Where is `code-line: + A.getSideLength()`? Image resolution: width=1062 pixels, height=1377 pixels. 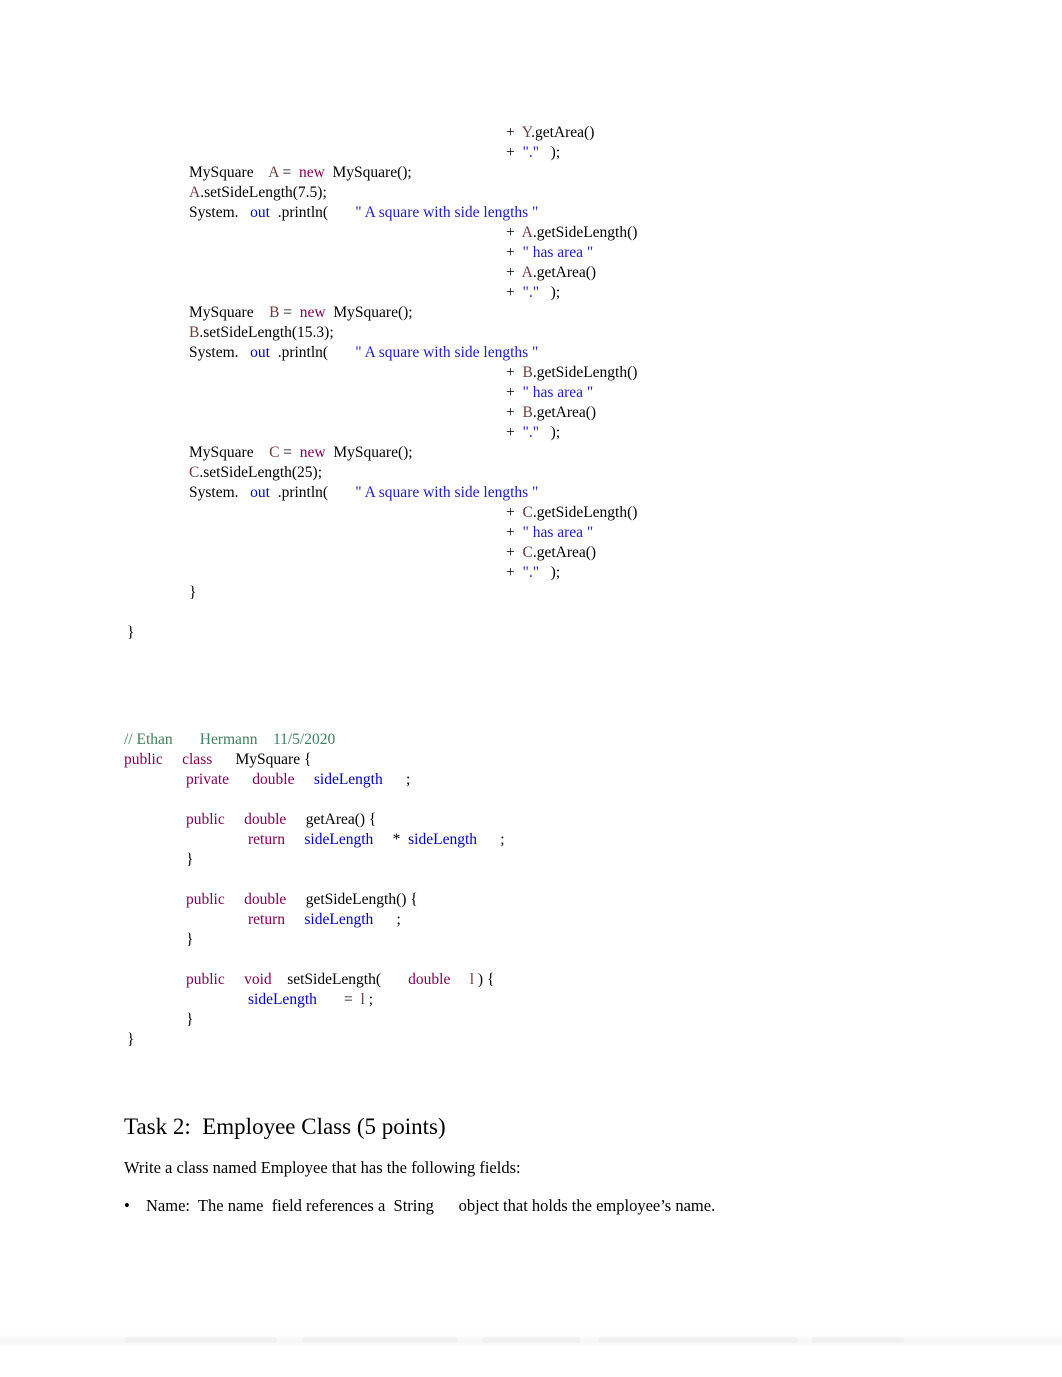
code-line: + A.getSideLength() is located at coordinates (380, 233).